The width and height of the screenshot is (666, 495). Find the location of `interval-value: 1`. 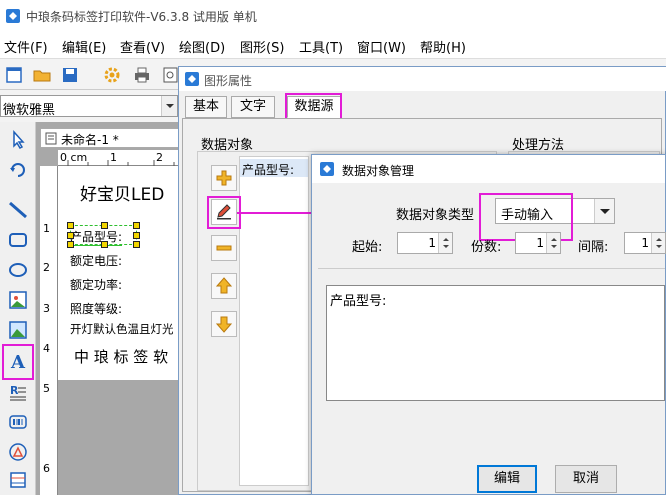

interval-value: 1 is located at coordinates (645, 243).